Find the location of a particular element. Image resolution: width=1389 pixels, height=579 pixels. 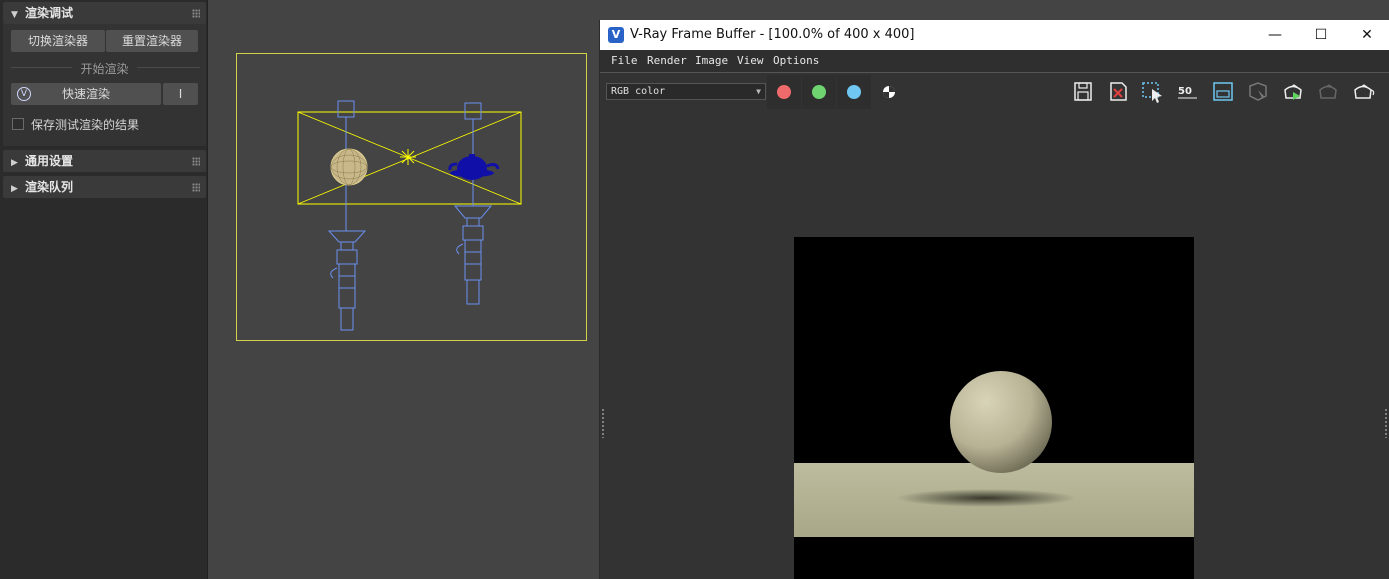

green-channel-button is located at coordinates (819, 92).